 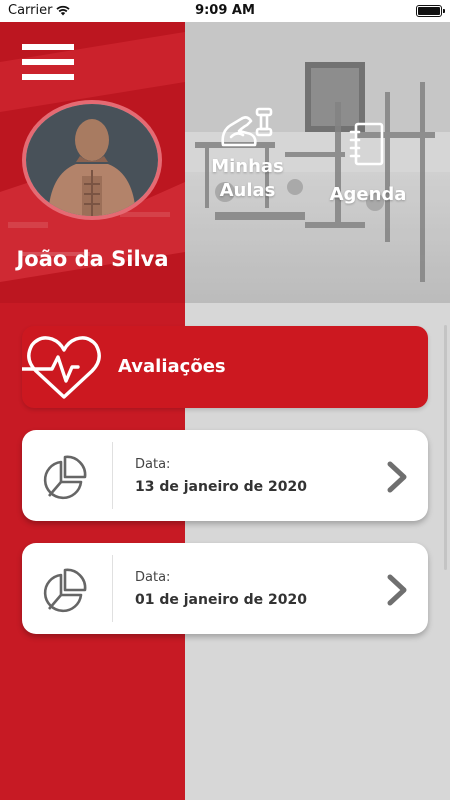 I want to click on agenda-label: Agenda, so click(x=368, y=194).